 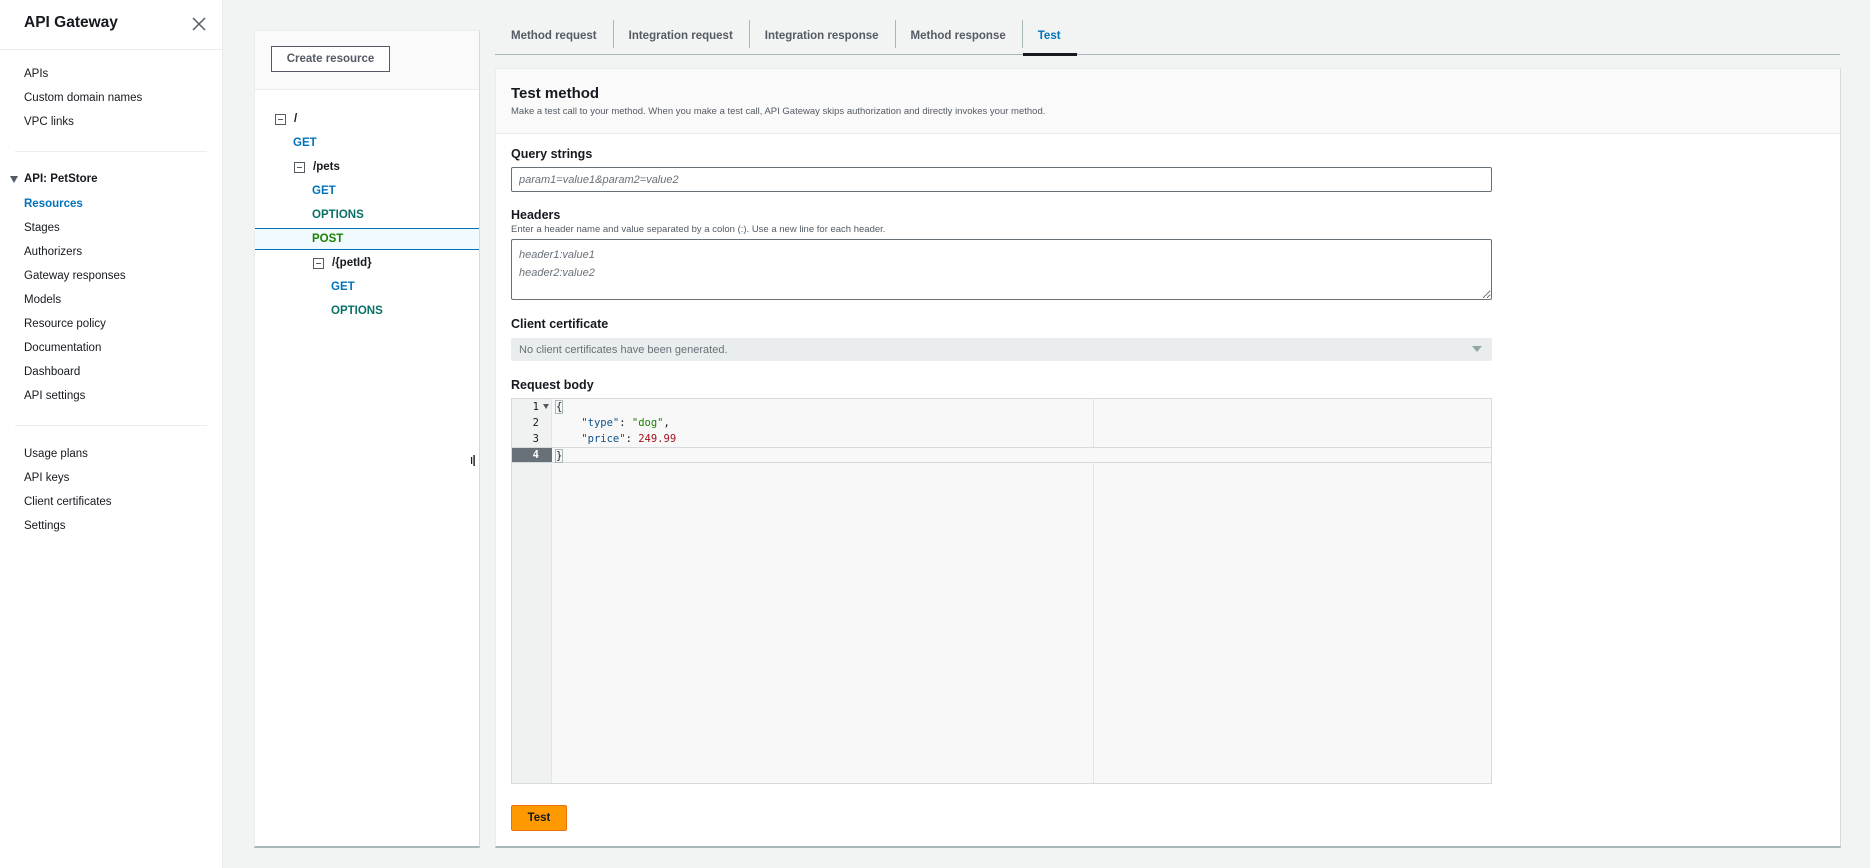 What do you see at coordinates (1001, 439) in the screenshot?
I see `code-line: 3 "price": 249.99` at bounding box center [1001, 439].